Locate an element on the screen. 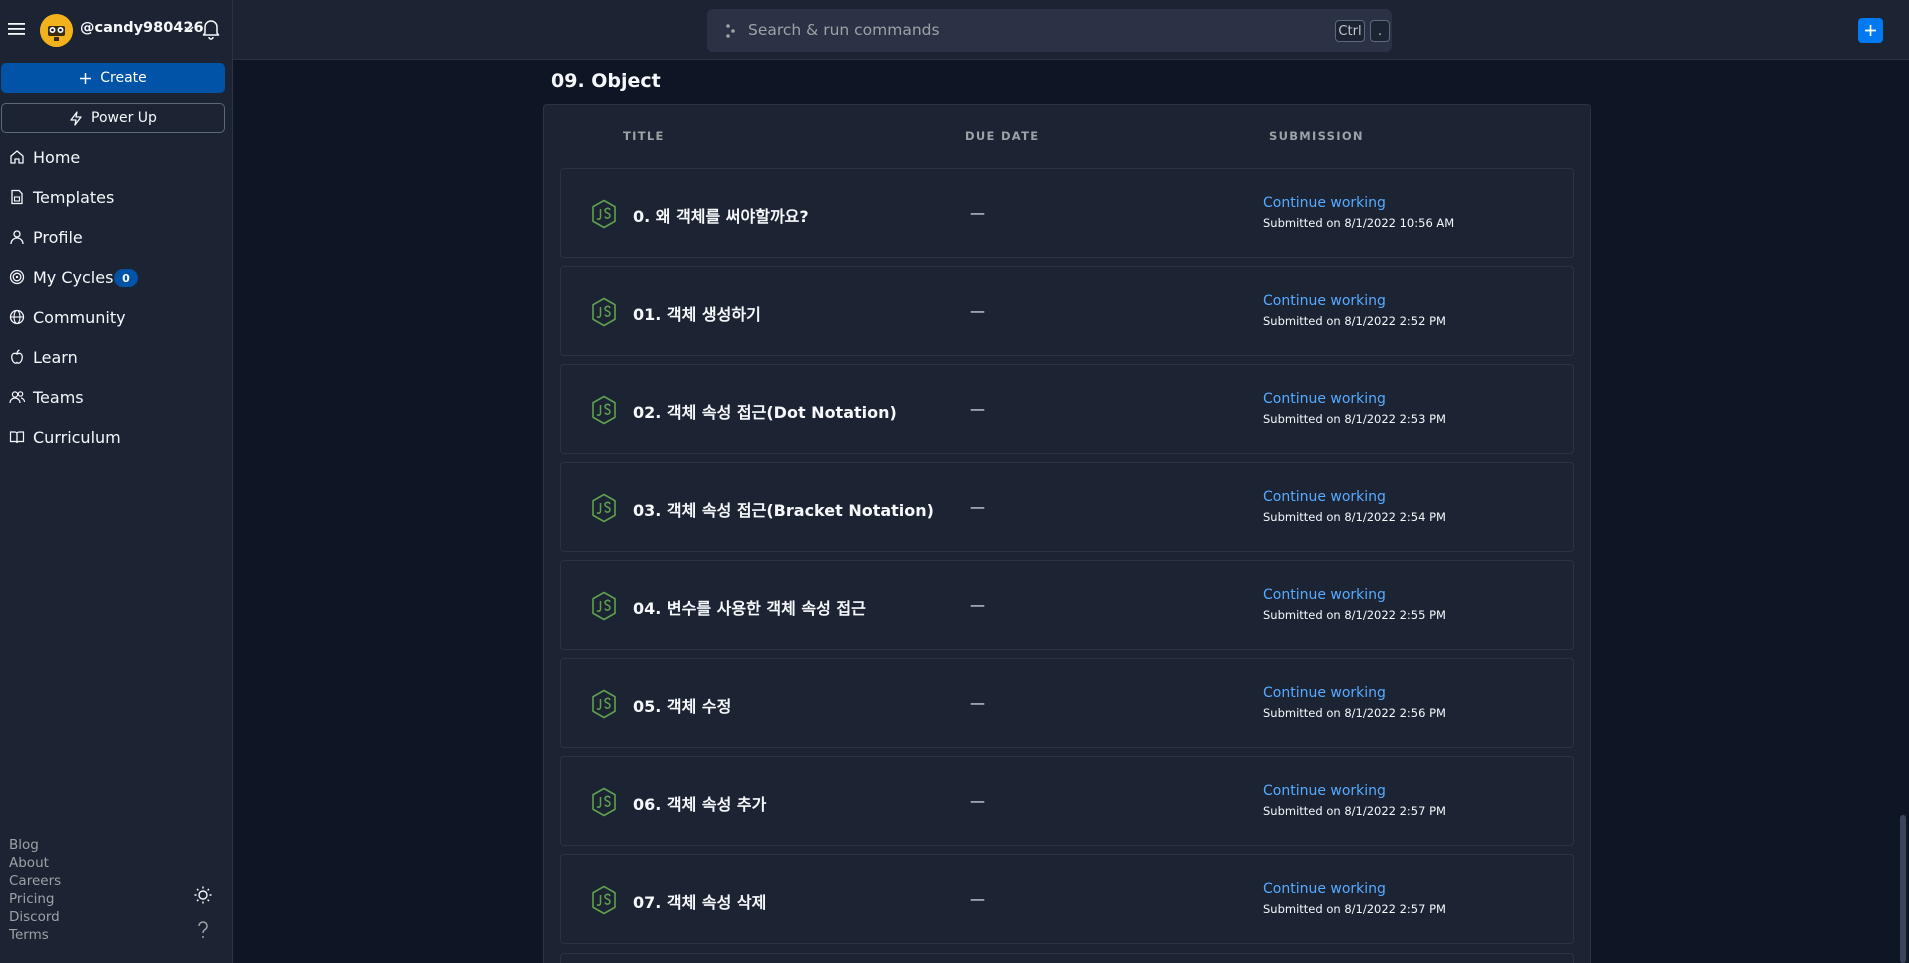  footer-link-careers: Careers is located at coordinates (35, 881).